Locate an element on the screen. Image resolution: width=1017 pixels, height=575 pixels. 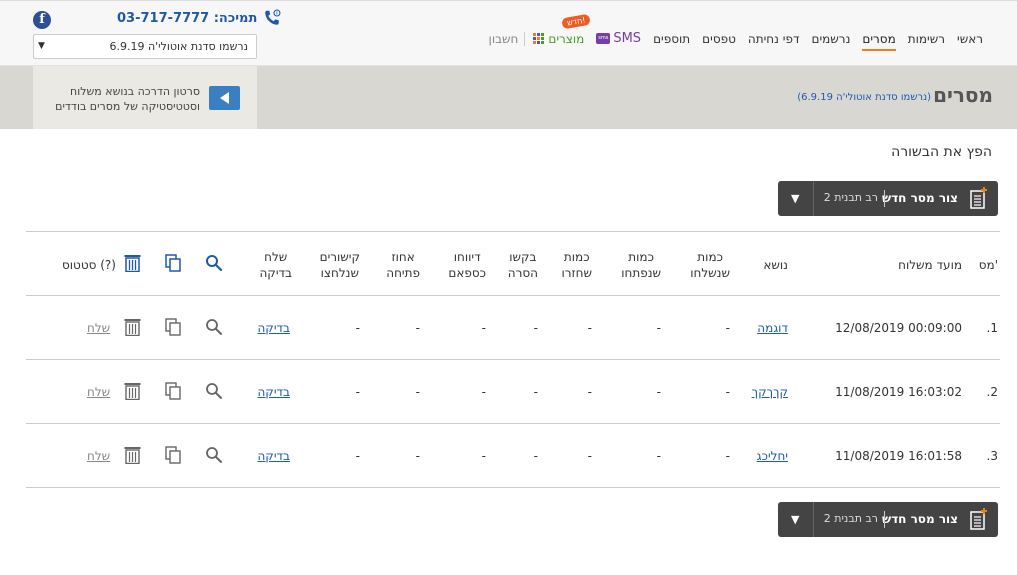
nav-subscribers: נרשמים is located at coordinates (831, 39).